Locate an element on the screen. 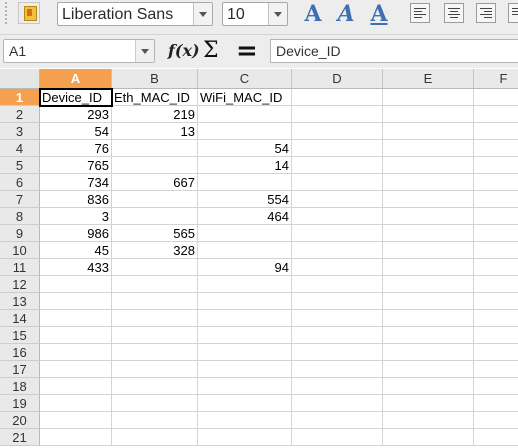 The width and height of the screenshot is (518, 448). row-header-6: 6 is located at coordinates (20, 182).